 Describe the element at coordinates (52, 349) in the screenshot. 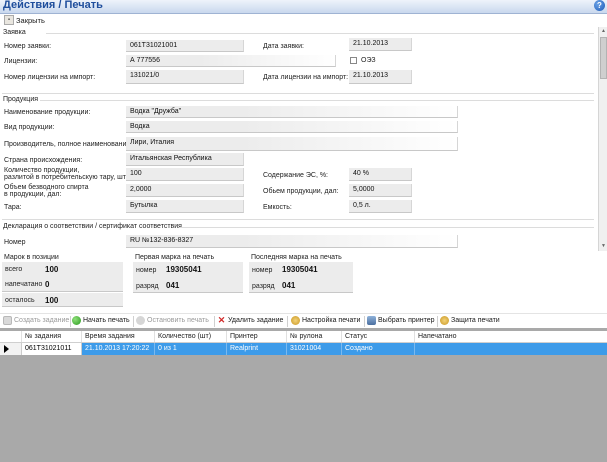

I see `table-cell: 061T31021011` at that location.